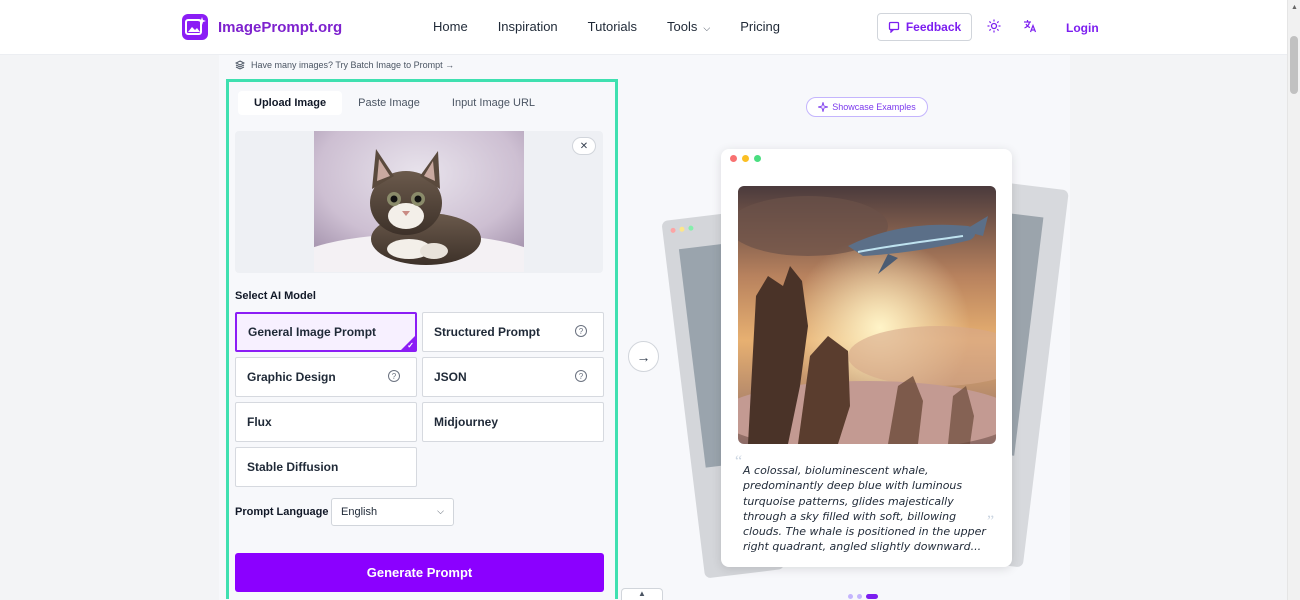 The height and width of the screenshot is (600, 1300). What do you see at coordinates (612, 26) in the screenshot?
I see `nav-tutorials: Tutorials` at bounding box center [612, 26].